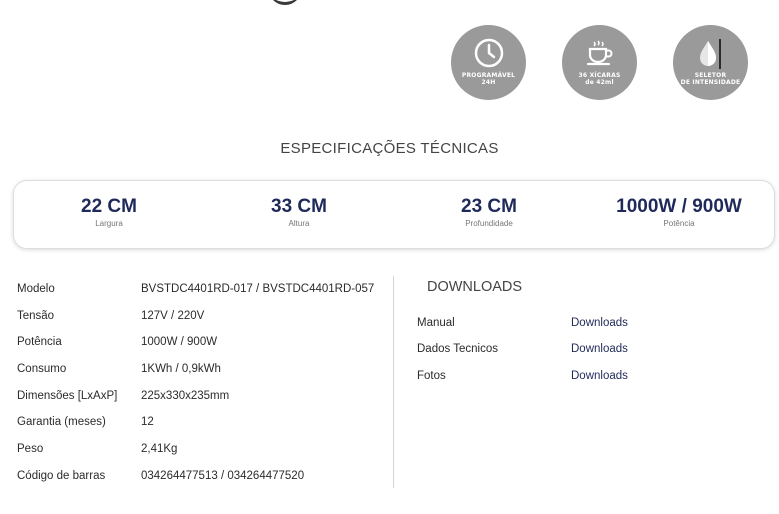 This screenshot has height=514, width=779. Describe the element at coordinates (710, 54) in the screenshot. I see `intensity-drop-icon` at that location.